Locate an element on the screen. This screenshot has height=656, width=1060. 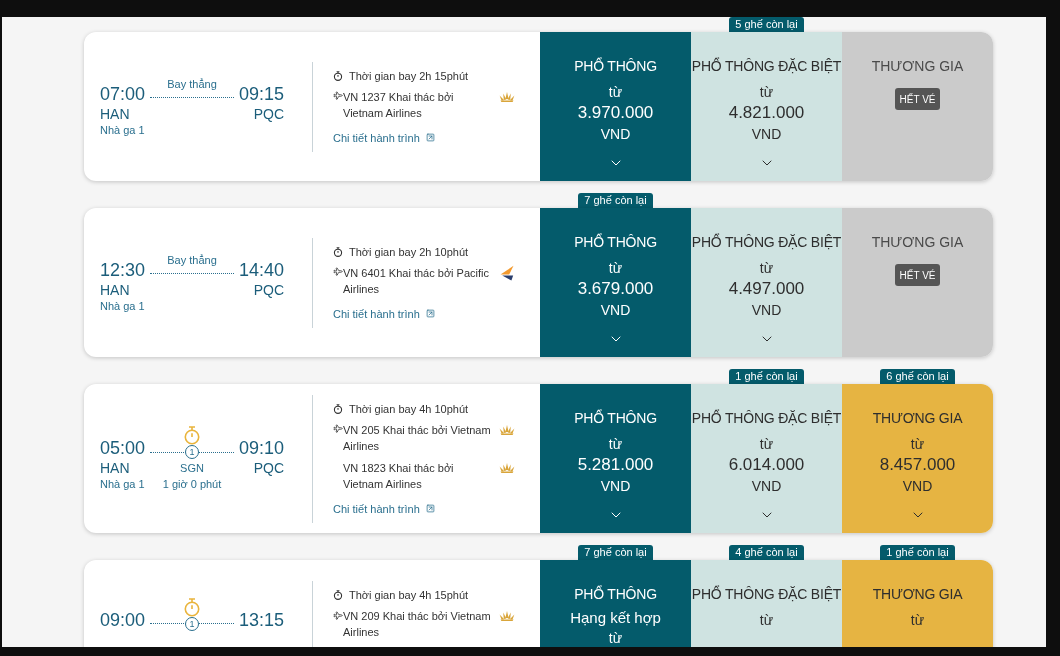
fare-option: PHỔ THÔNG từ 3.970.000 VND is located at coordinates (615, 106).